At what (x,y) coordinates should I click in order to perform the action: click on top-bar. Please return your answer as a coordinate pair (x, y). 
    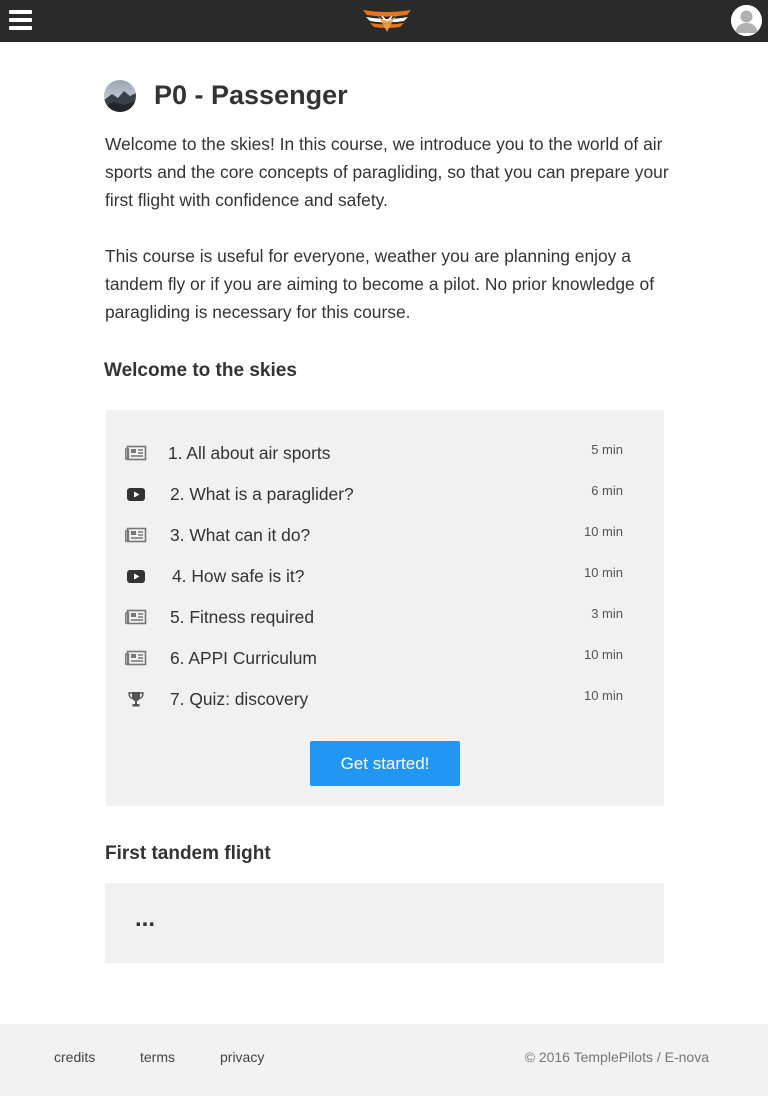
    Looking at the image, I should click on (384, 21).